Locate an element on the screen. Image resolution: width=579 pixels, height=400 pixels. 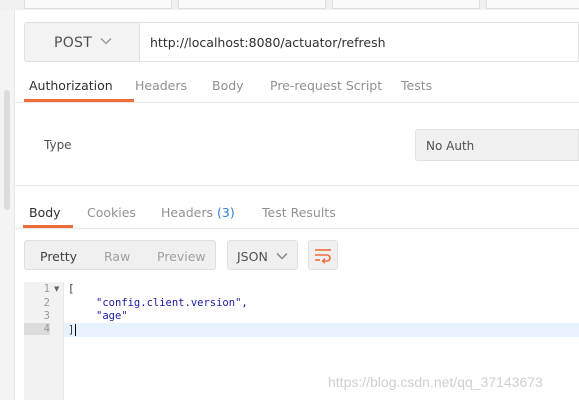
text-cursor is located at coordinates (75, 330).